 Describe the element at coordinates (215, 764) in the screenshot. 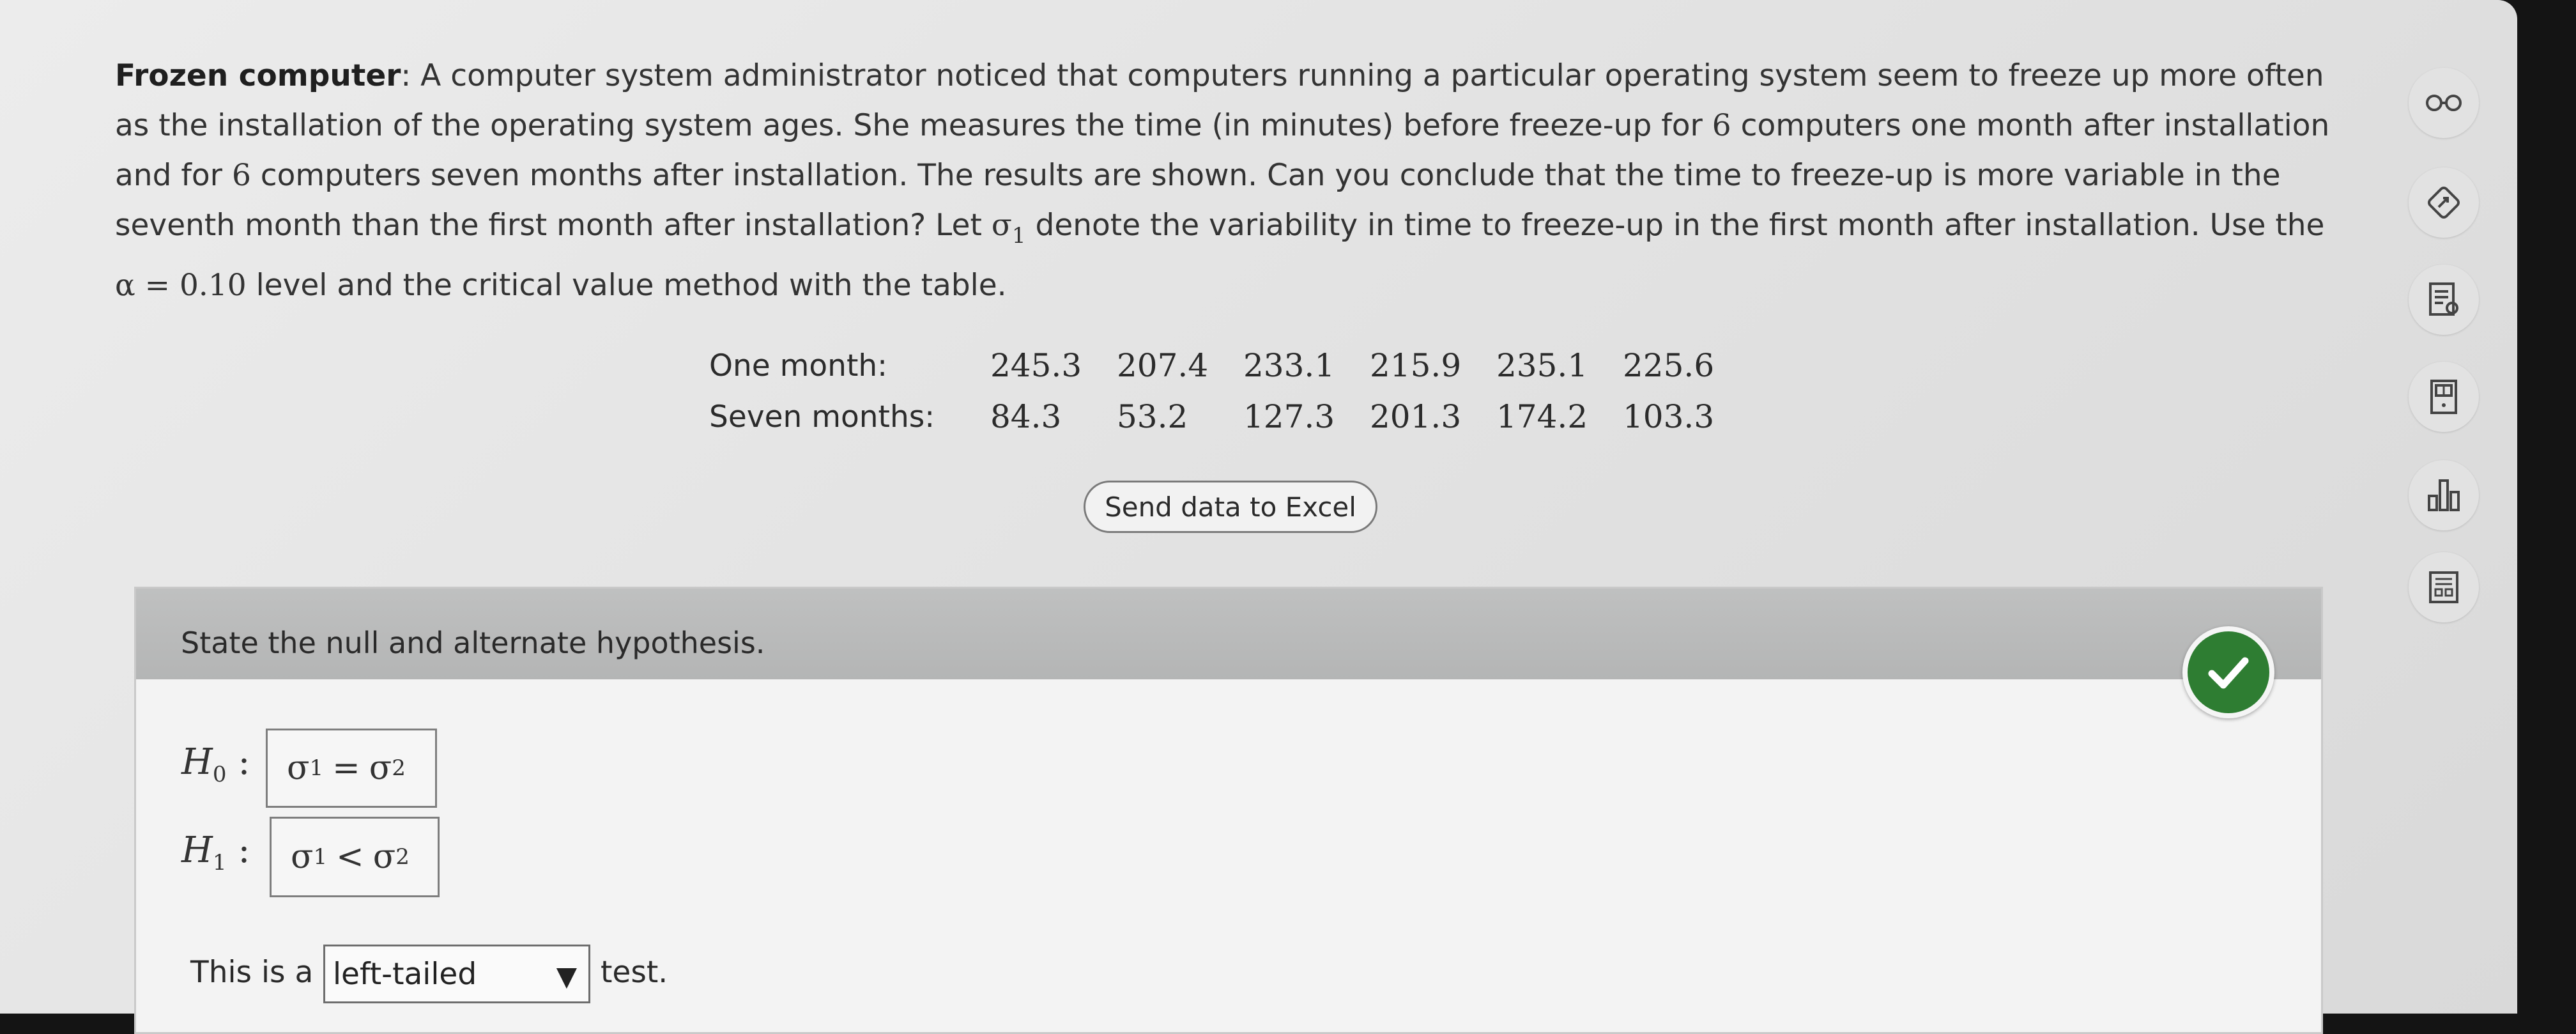

I see `h0-label: H0:` at that location.